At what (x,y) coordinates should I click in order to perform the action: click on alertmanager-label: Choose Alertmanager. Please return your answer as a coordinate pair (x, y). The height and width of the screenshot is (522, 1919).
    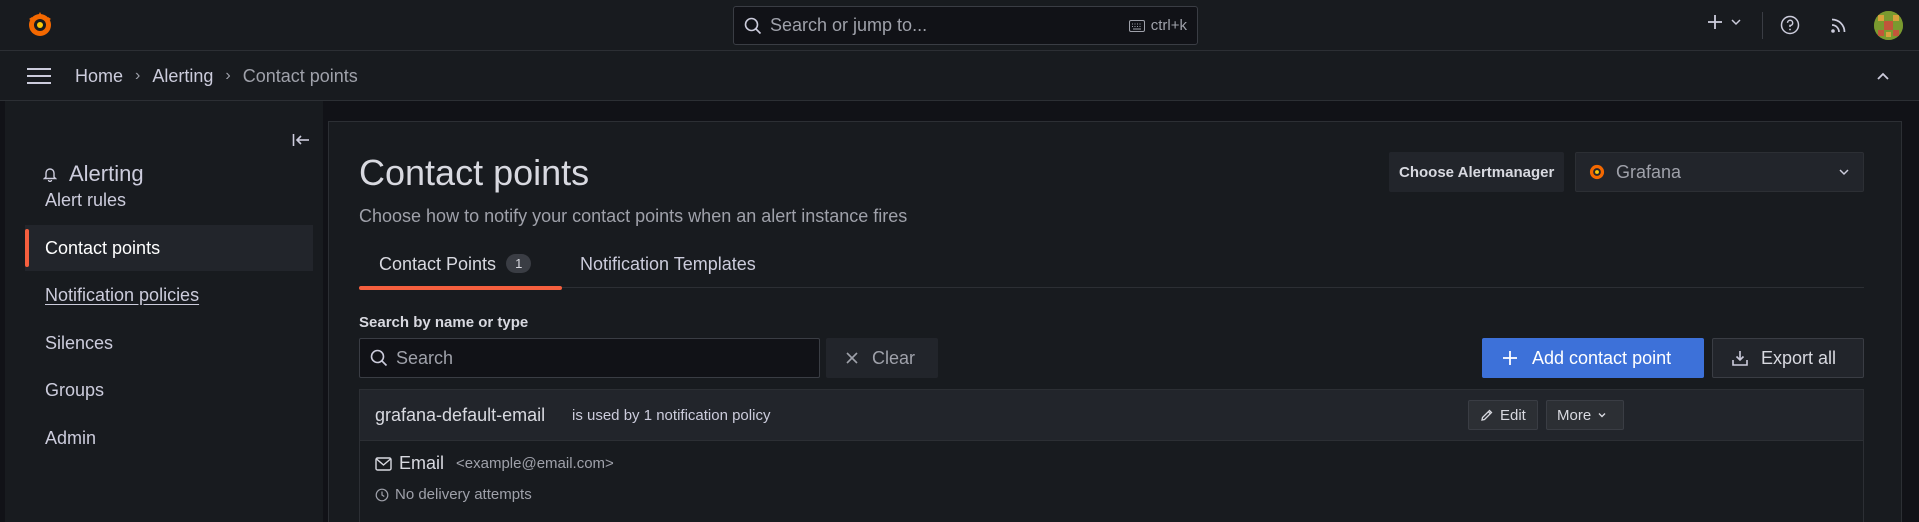
    Looking at the image, I should click on (1477, 172).